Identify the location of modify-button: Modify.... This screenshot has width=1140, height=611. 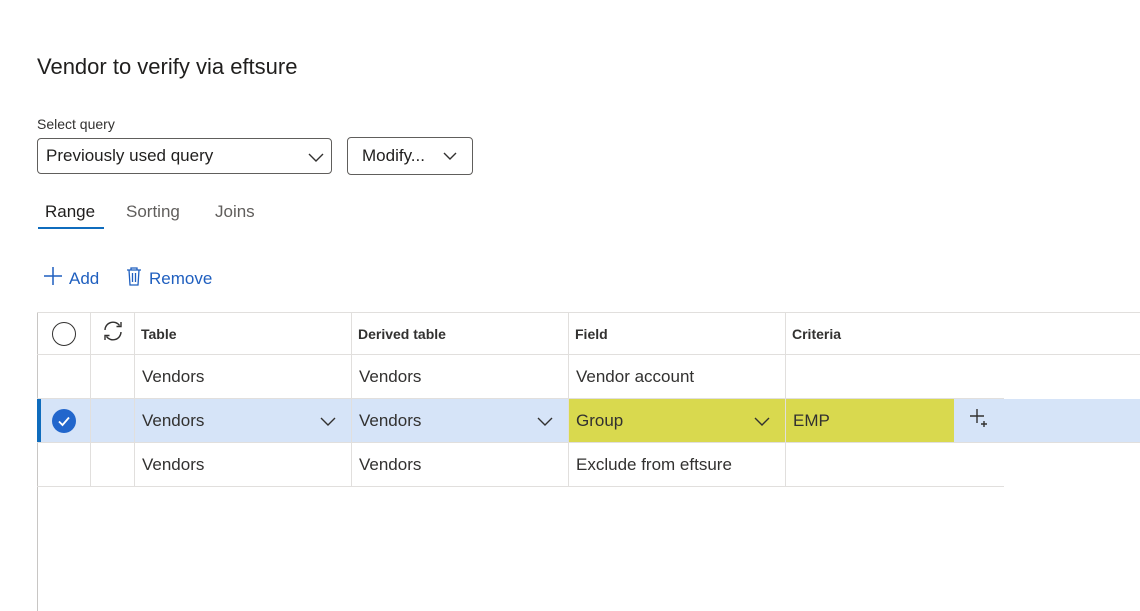
(410, 156).